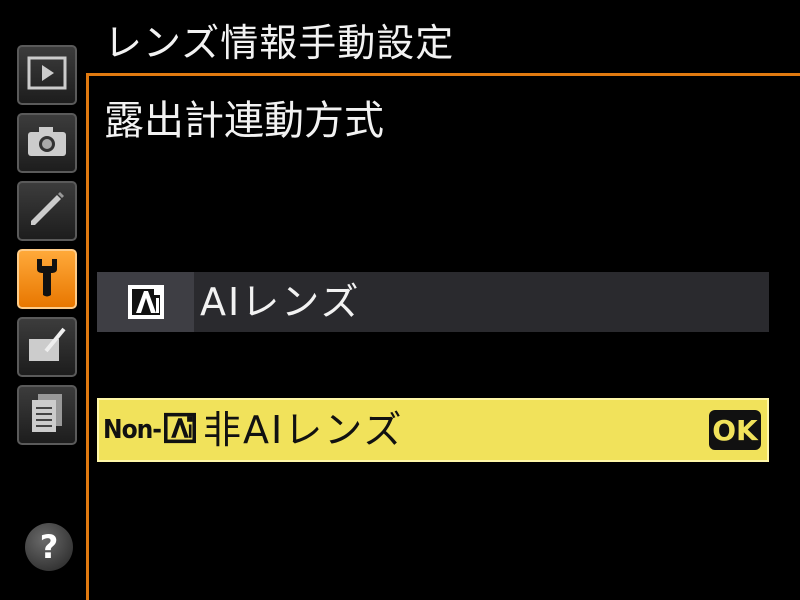 The width and height of the screenshot is (800, 600). Describe the element at coordinates (132, 430) in the screenshot. I see `non-prefix: Non-` at that location.